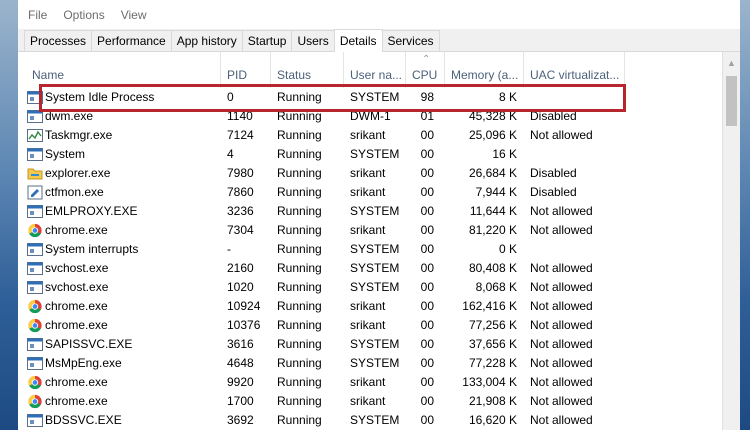 The width and height of the screenshot is (750, 430). Describe the element at coordinates (134, 15) in the screenshot. I see `menu-view: View` at that location.